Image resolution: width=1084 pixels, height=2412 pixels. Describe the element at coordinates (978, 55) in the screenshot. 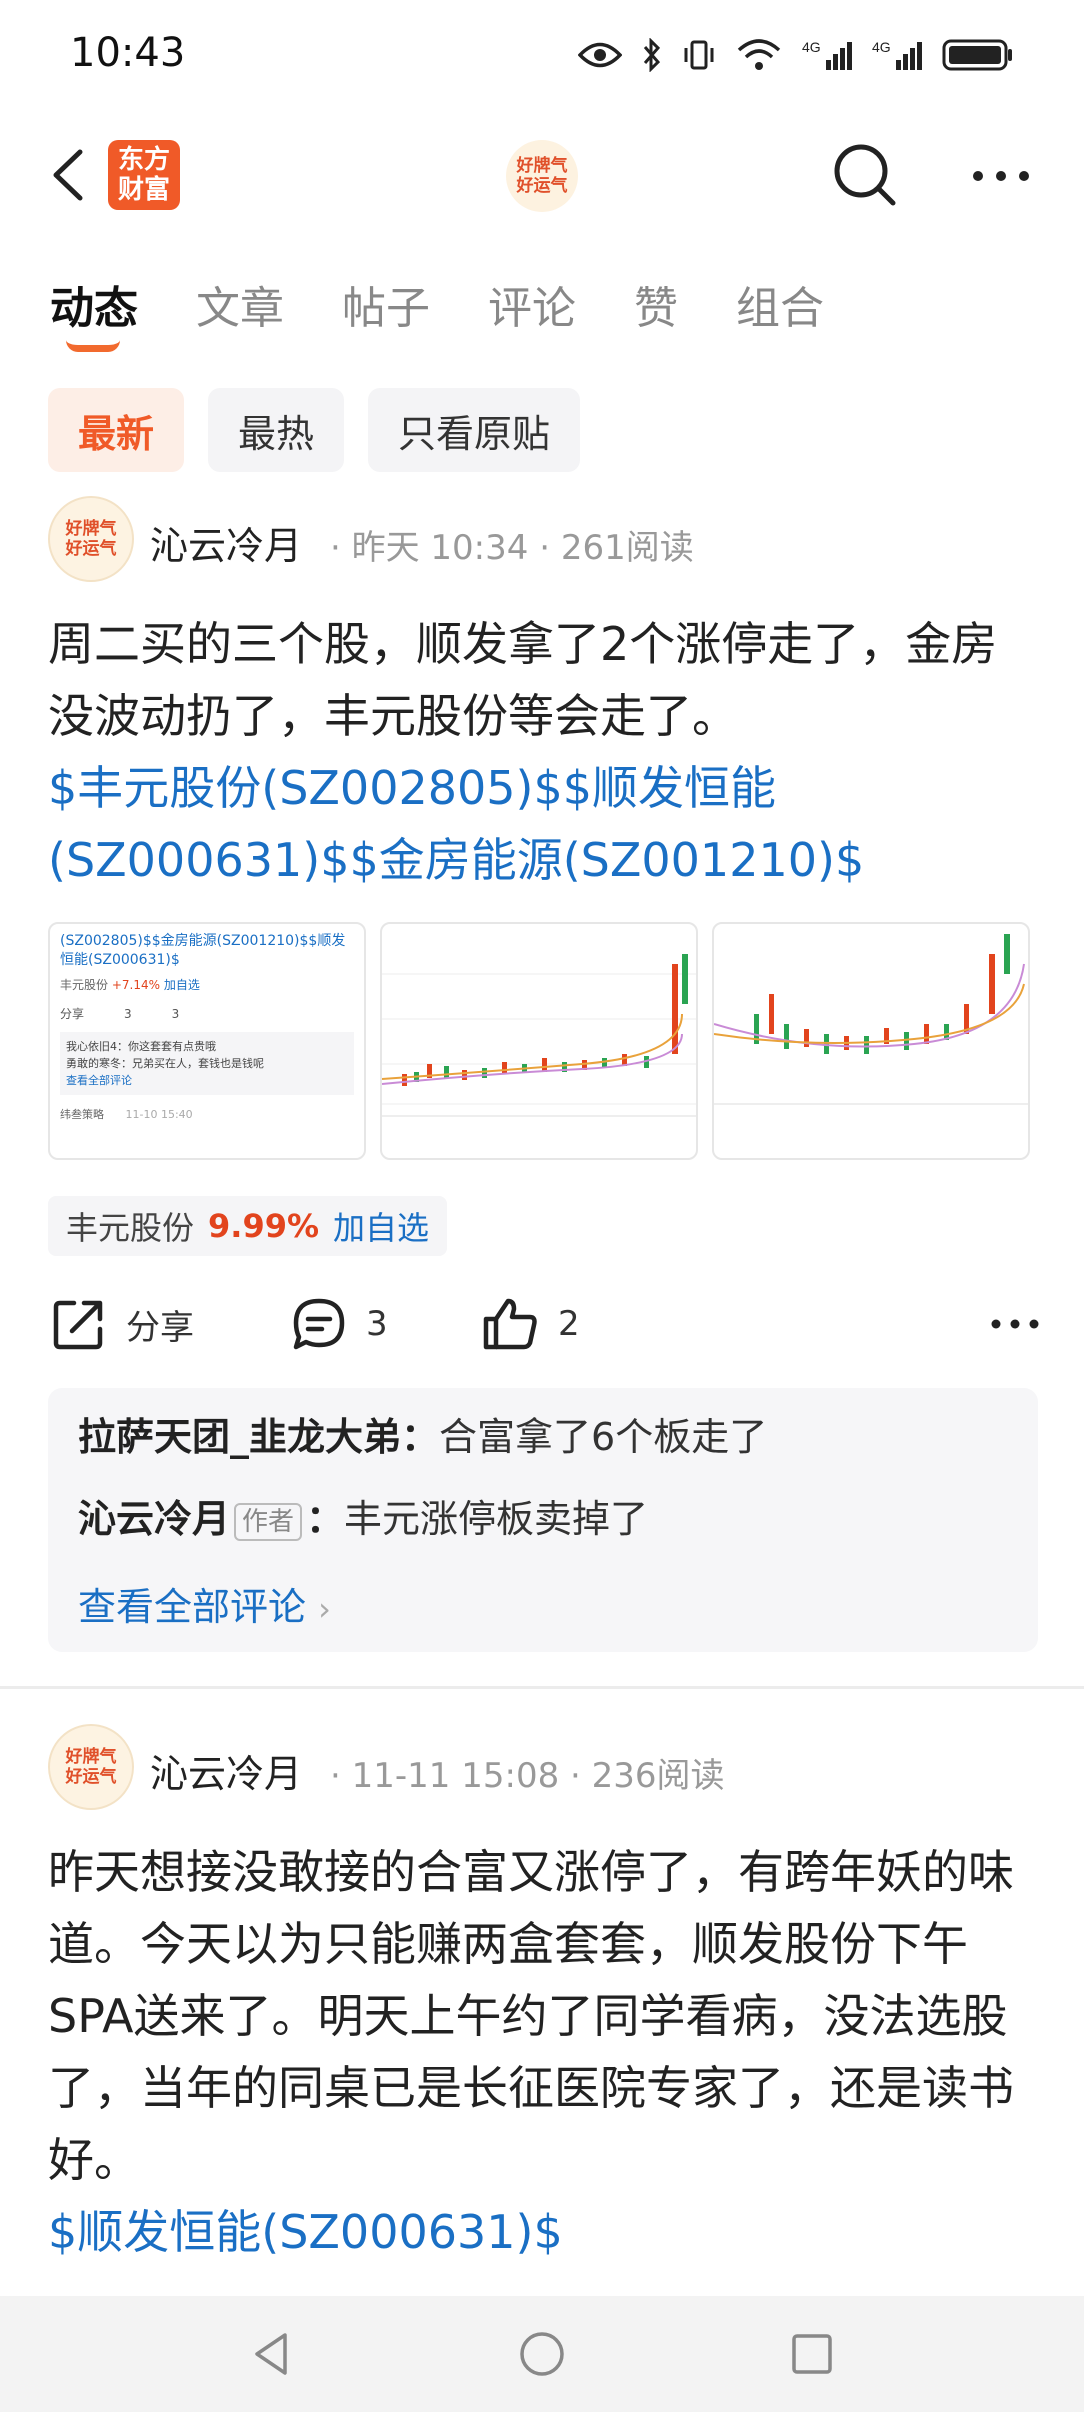

I see `battery-icon` at that location.